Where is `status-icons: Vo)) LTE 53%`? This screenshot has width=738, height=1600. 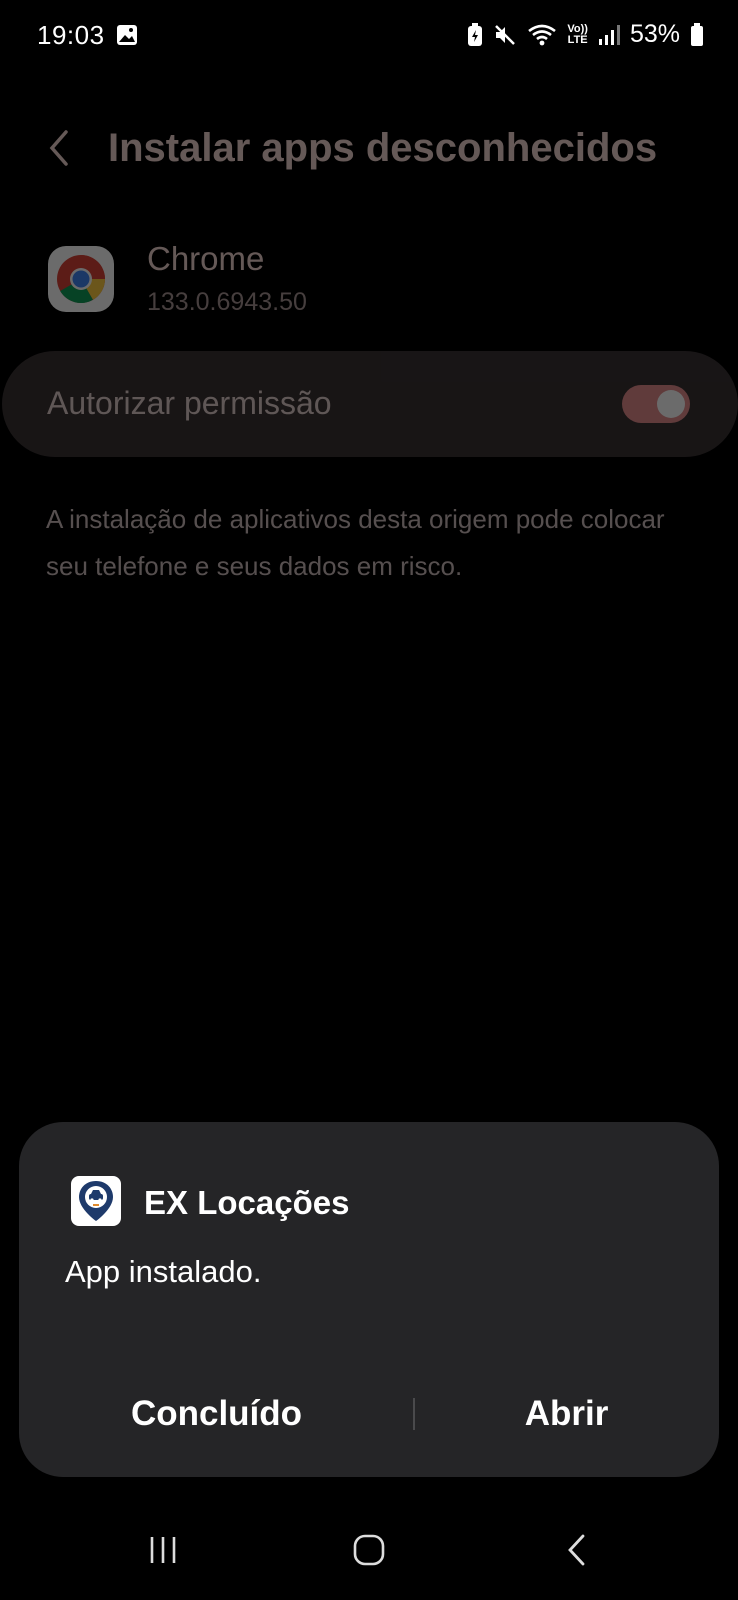 status-icons: Vo)) LTE 53% is located at coordinates (585, 34).